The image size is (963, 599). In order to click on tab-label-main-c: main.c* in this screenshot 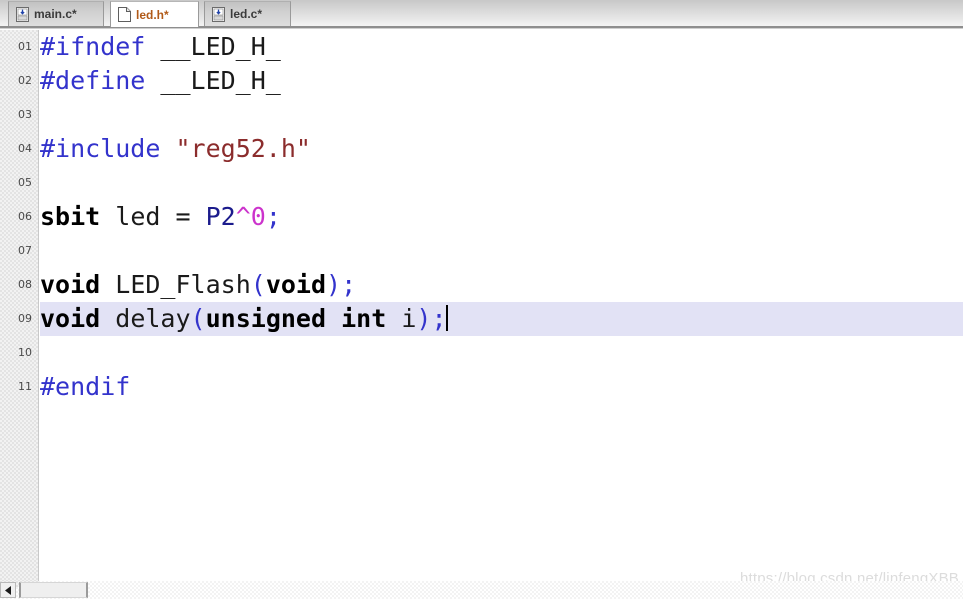, I will do `click(55, 14)`.